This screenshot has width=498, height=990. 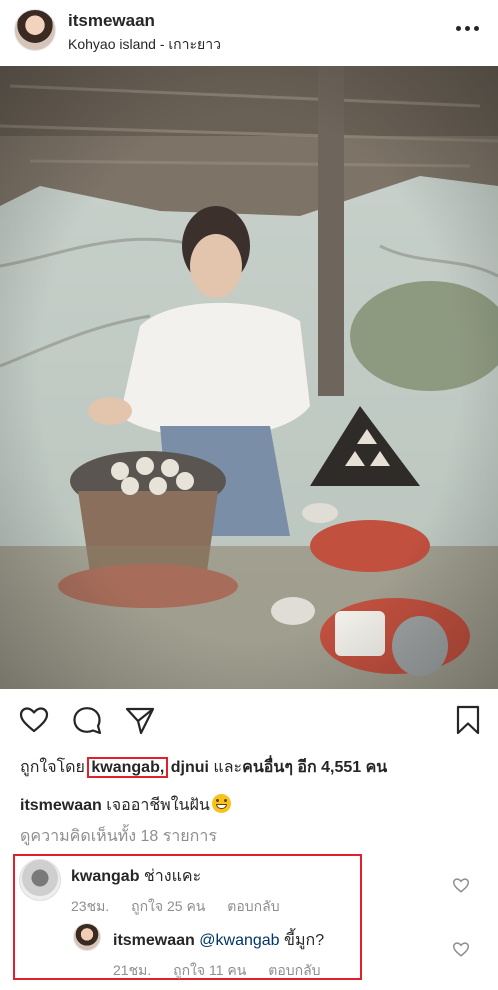 I want to click on likes-middle: และ, so click(x=228, y=767).